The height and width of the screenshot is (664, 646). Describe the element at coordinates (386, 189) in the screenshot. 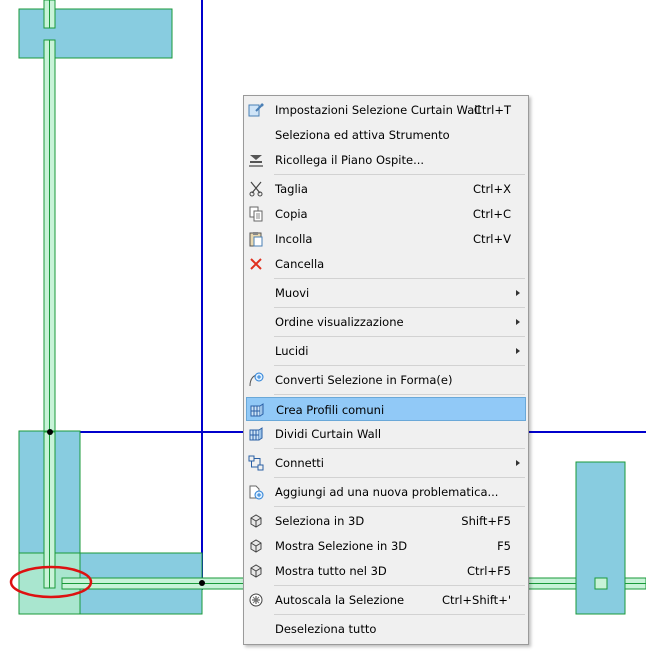

I see `menu-item-cut: Taglia Ctrl+X` at that location.